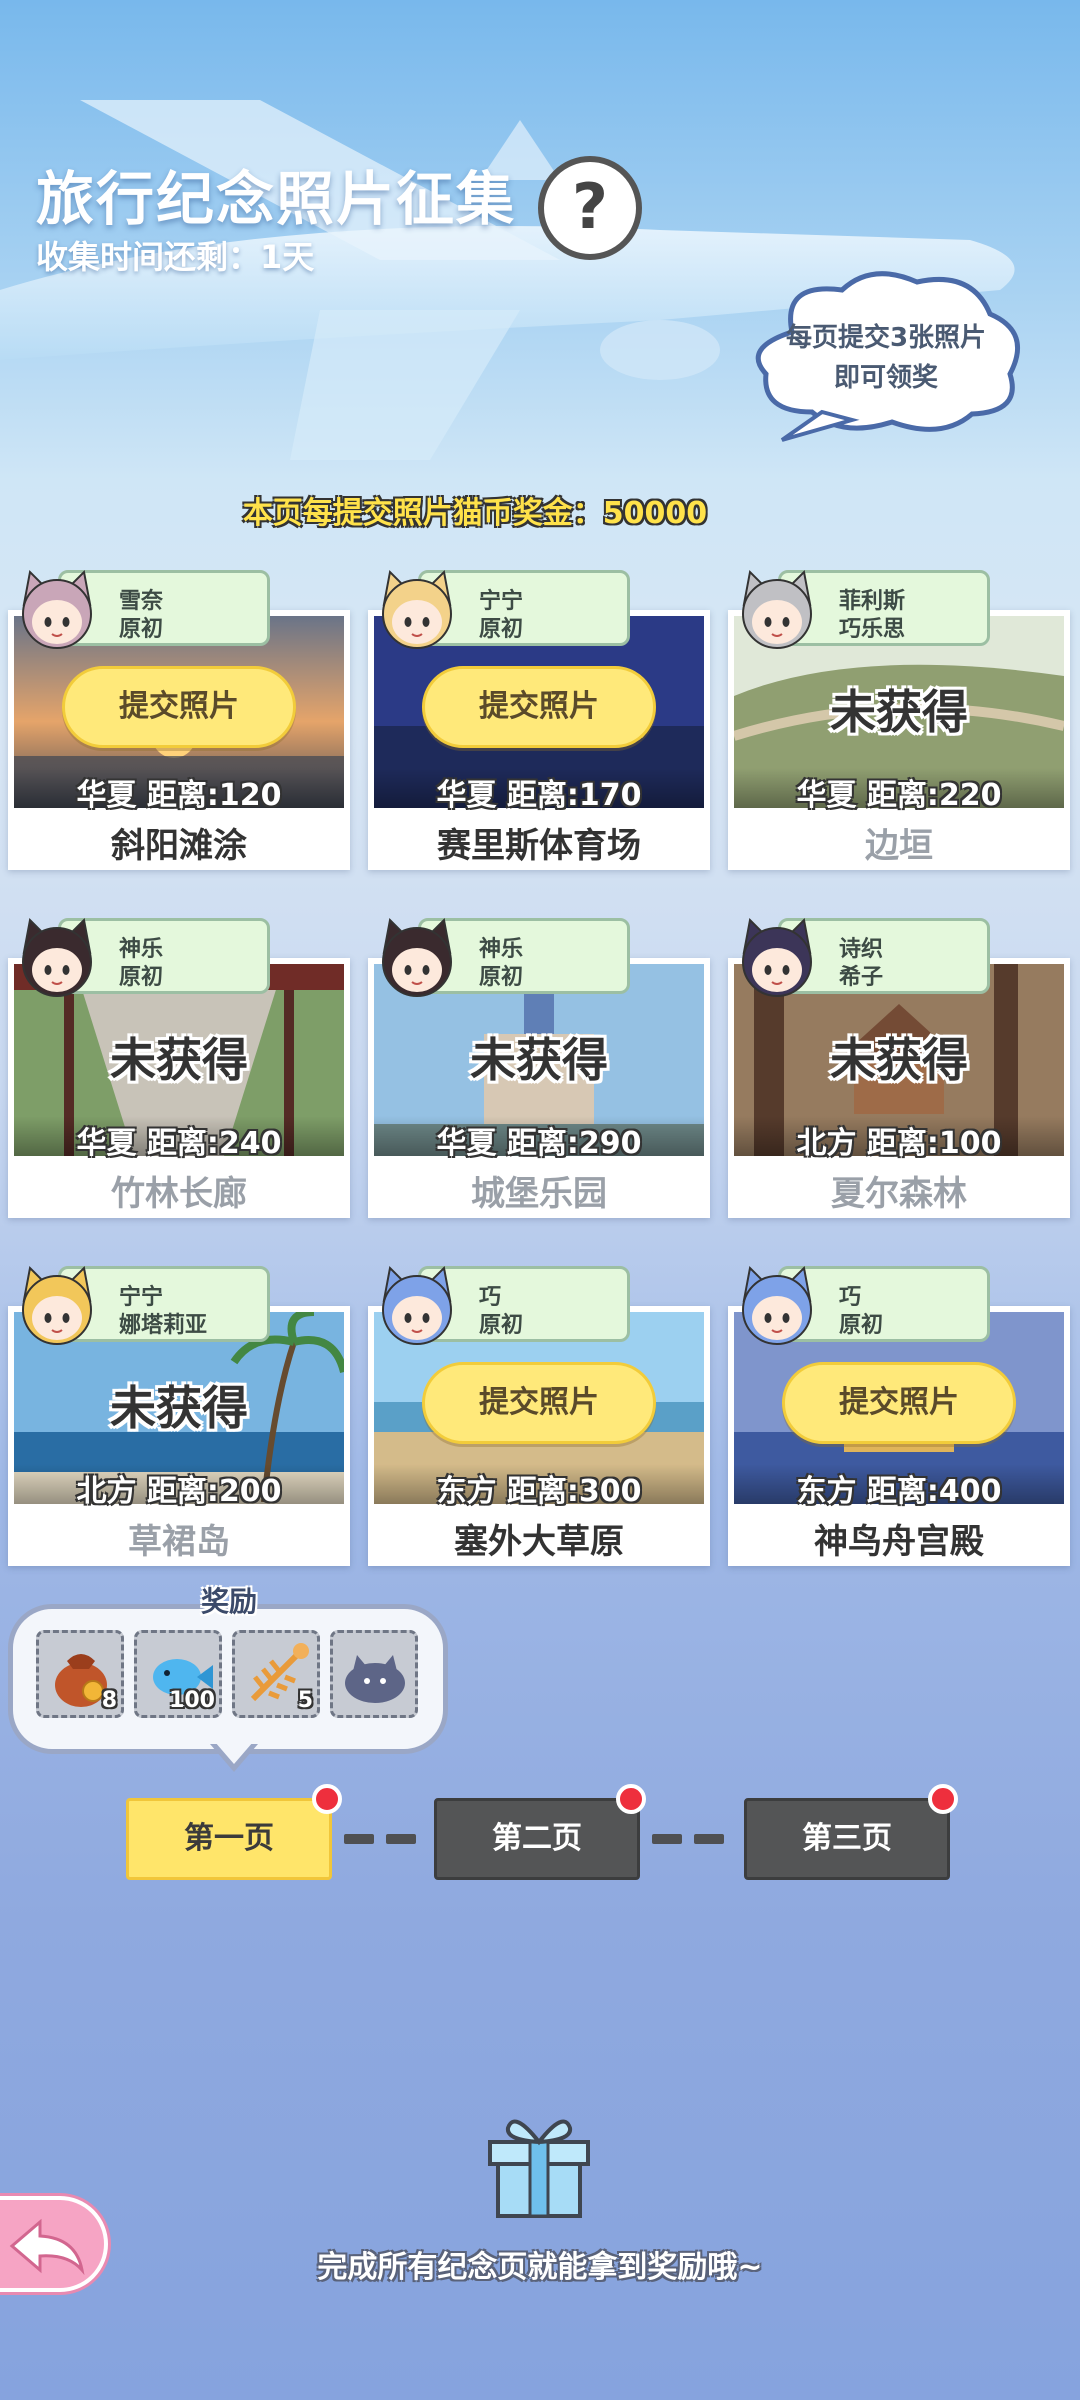  I want to click on distance-label: 华夏 距离:290, so click(539, 1143).